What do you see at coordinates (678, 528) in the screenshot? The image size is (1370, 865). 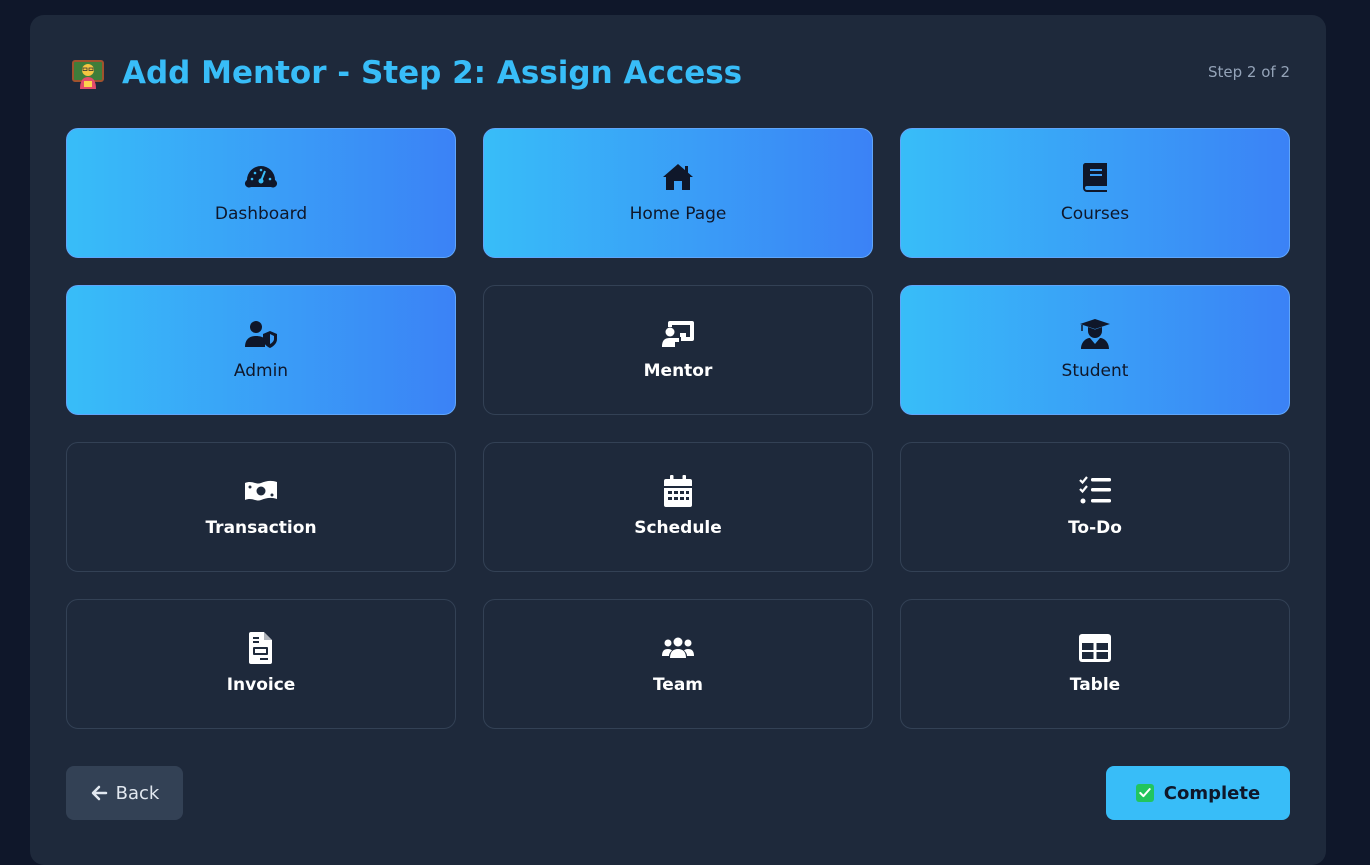 I see `tile-label: Schedule` at bounding box center [678, 528].